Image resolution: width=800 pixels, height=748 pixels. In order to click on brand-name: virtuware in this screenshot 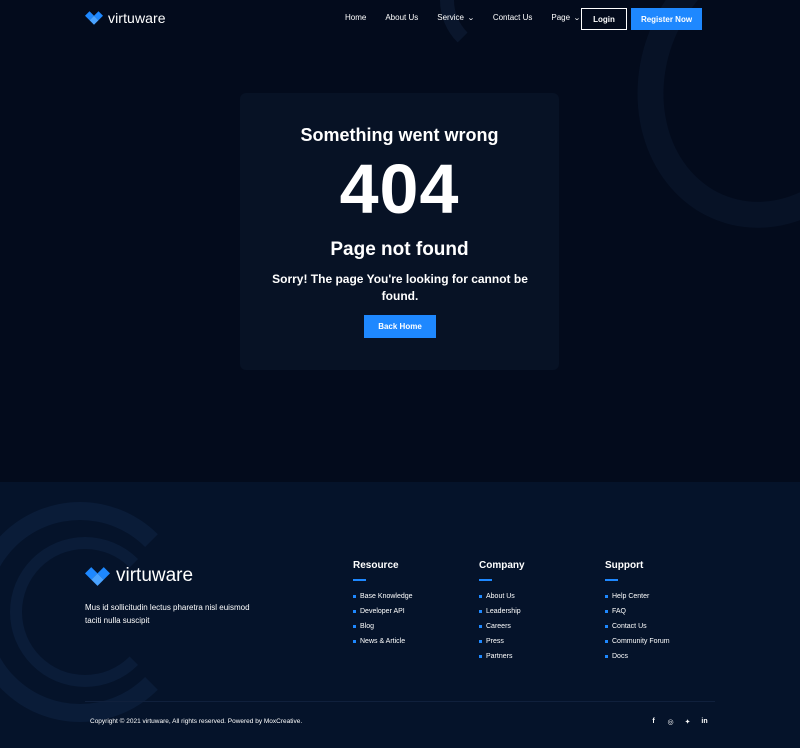, I will do `click(137, 18)`.